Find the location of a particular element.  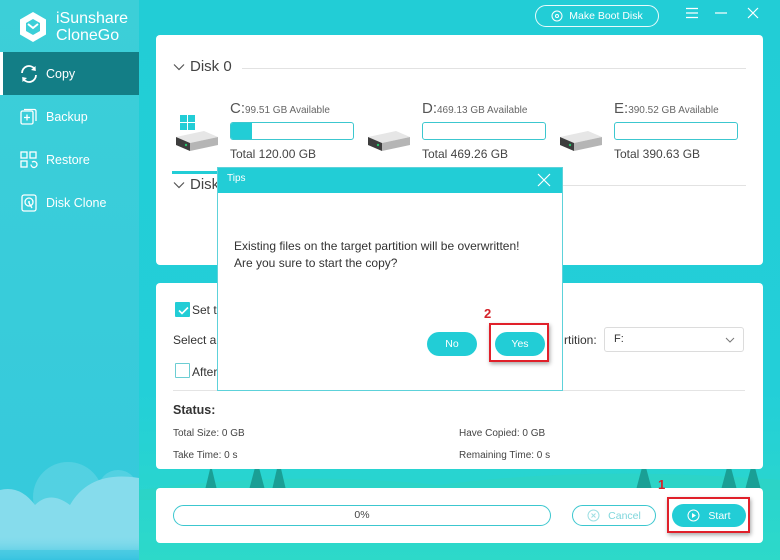

clouds-decoration is located at coordinates (69, 511).